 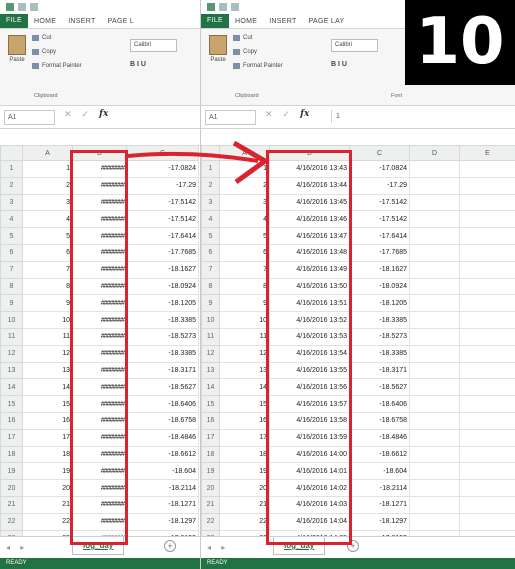 What do you see at coordinates (309, 420) in the screenshot?
I see `cell-b-date: 4/16/2016 13:58` at bounding box center [309, 420].